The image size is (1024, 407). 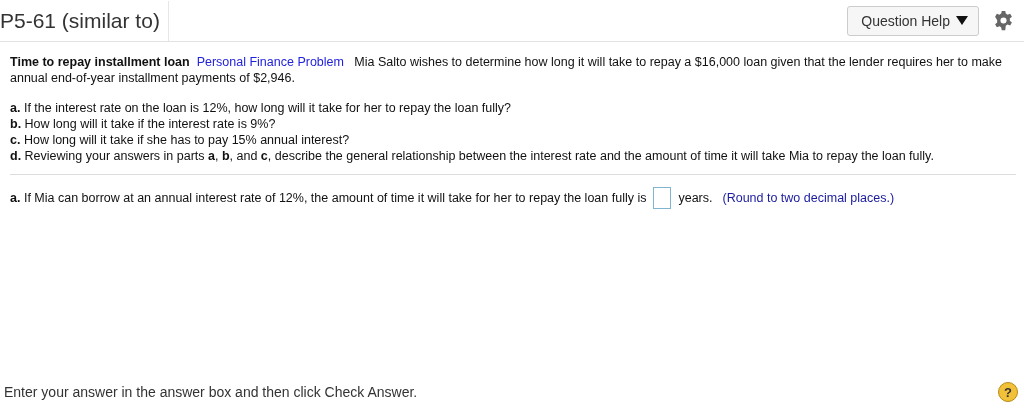 I want to click on answer-prompt: a. If Mia can borrow at an annual interest rate of 12%, the amount of time it will take for her to repay the loan fully is, so click(x=328, y=198).